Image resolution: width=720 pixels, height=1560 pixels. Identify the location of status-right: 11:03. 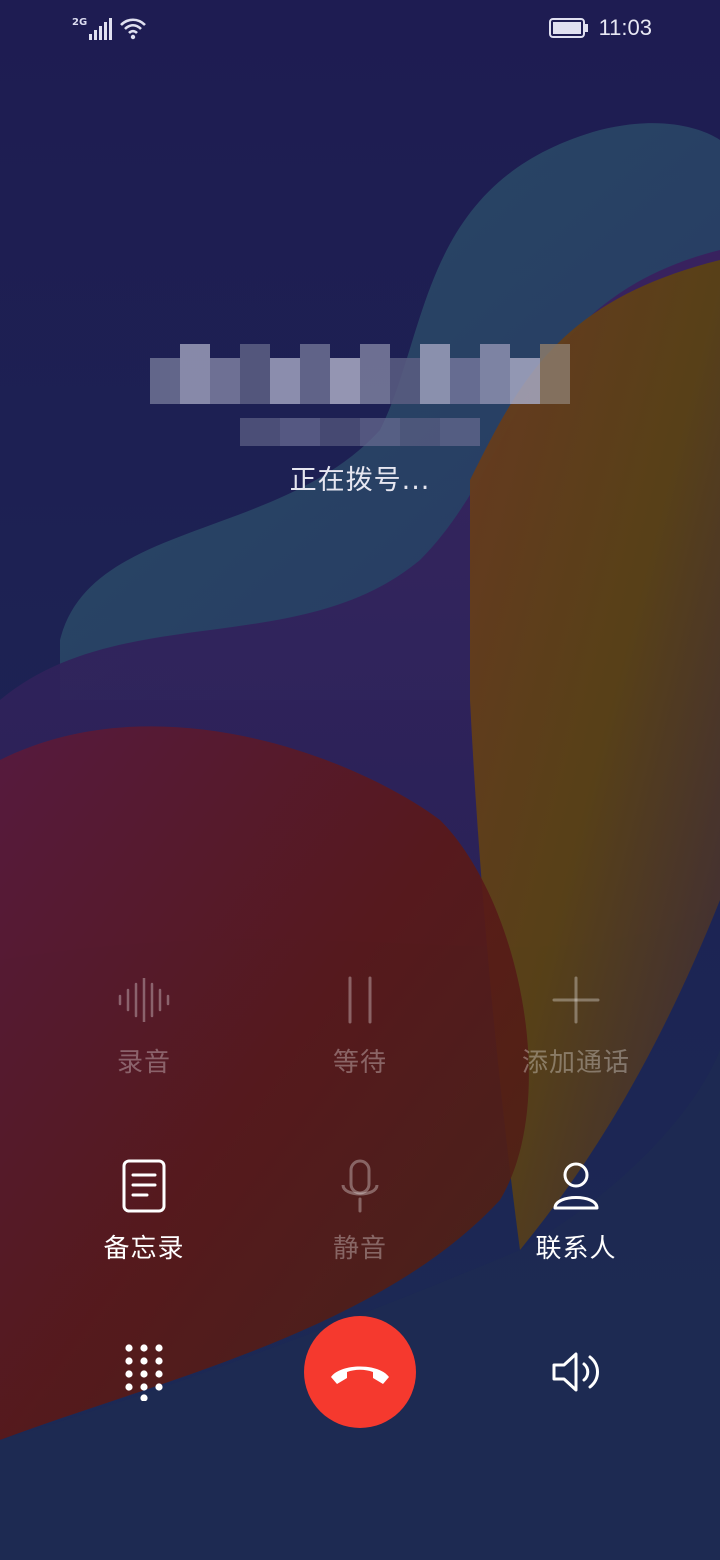
(600, 28).